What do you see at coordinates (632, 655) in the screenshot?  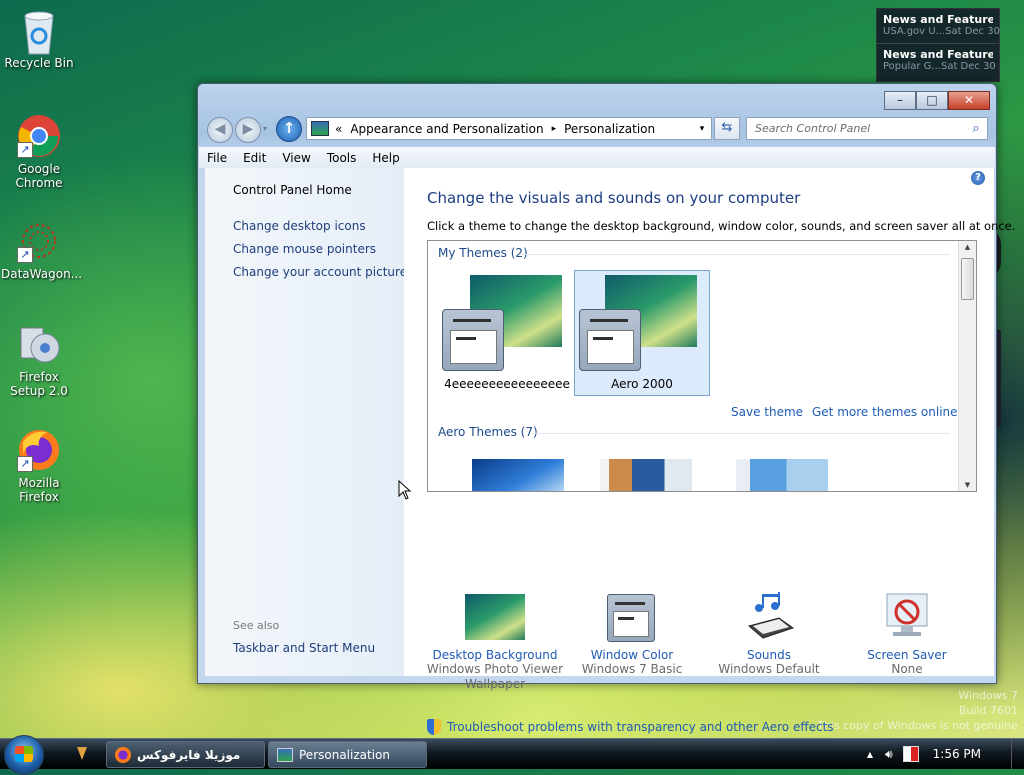 I see `window-color-title: Window Color` at bounding box center [632, 655].